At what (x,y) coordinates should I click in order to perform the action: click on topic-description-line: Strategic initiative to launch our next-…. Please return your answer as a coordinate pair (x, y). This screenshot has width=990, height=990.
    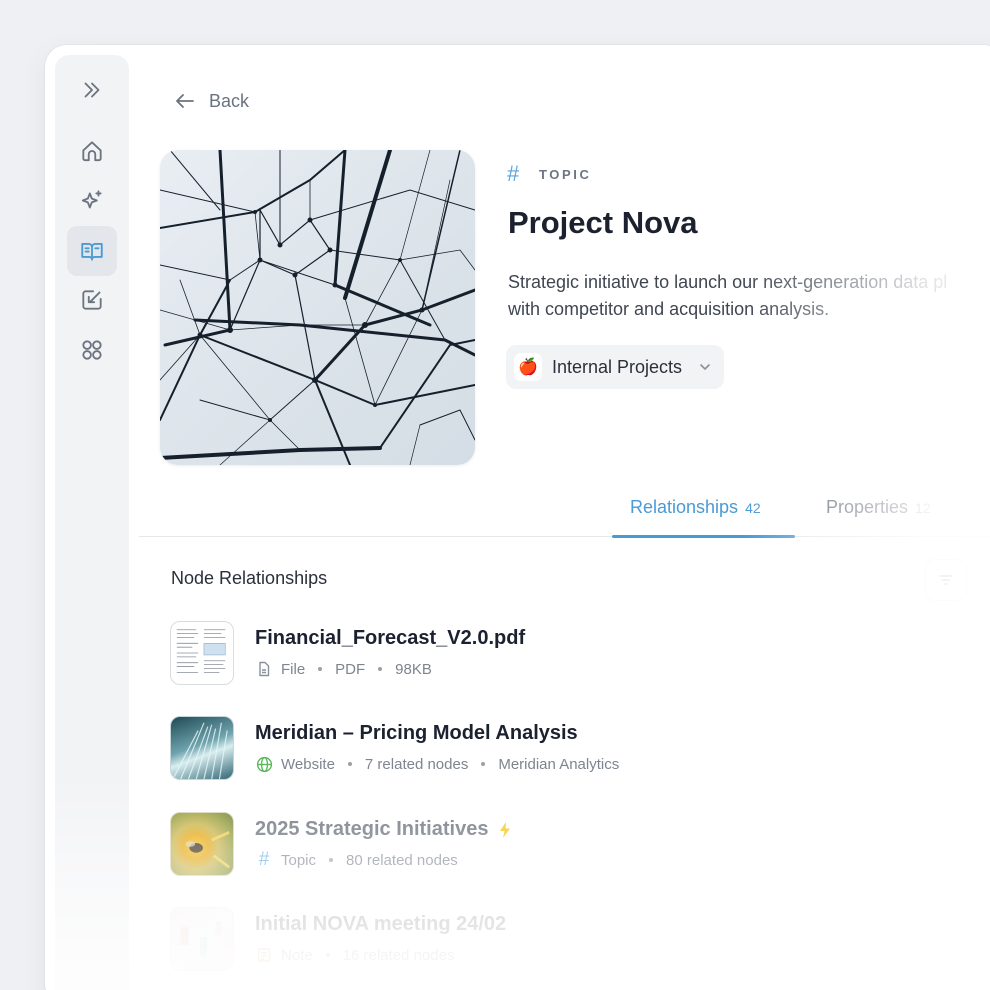
    Looking at the image, I should click on (728, 282).